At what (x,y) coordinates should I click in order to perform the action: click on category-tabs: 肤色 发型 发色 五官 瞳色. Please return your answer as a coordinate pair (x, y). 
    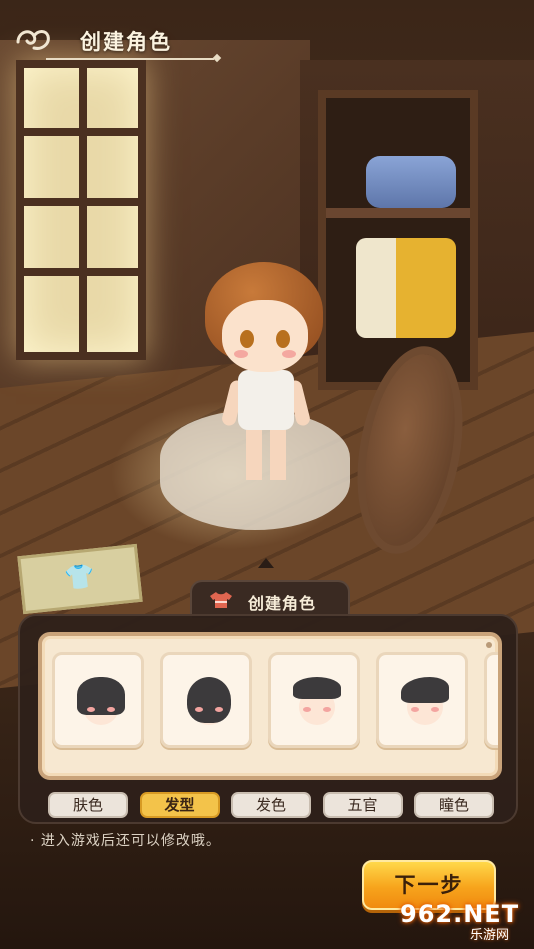
    Looking at the image, I should click on (271, 805).